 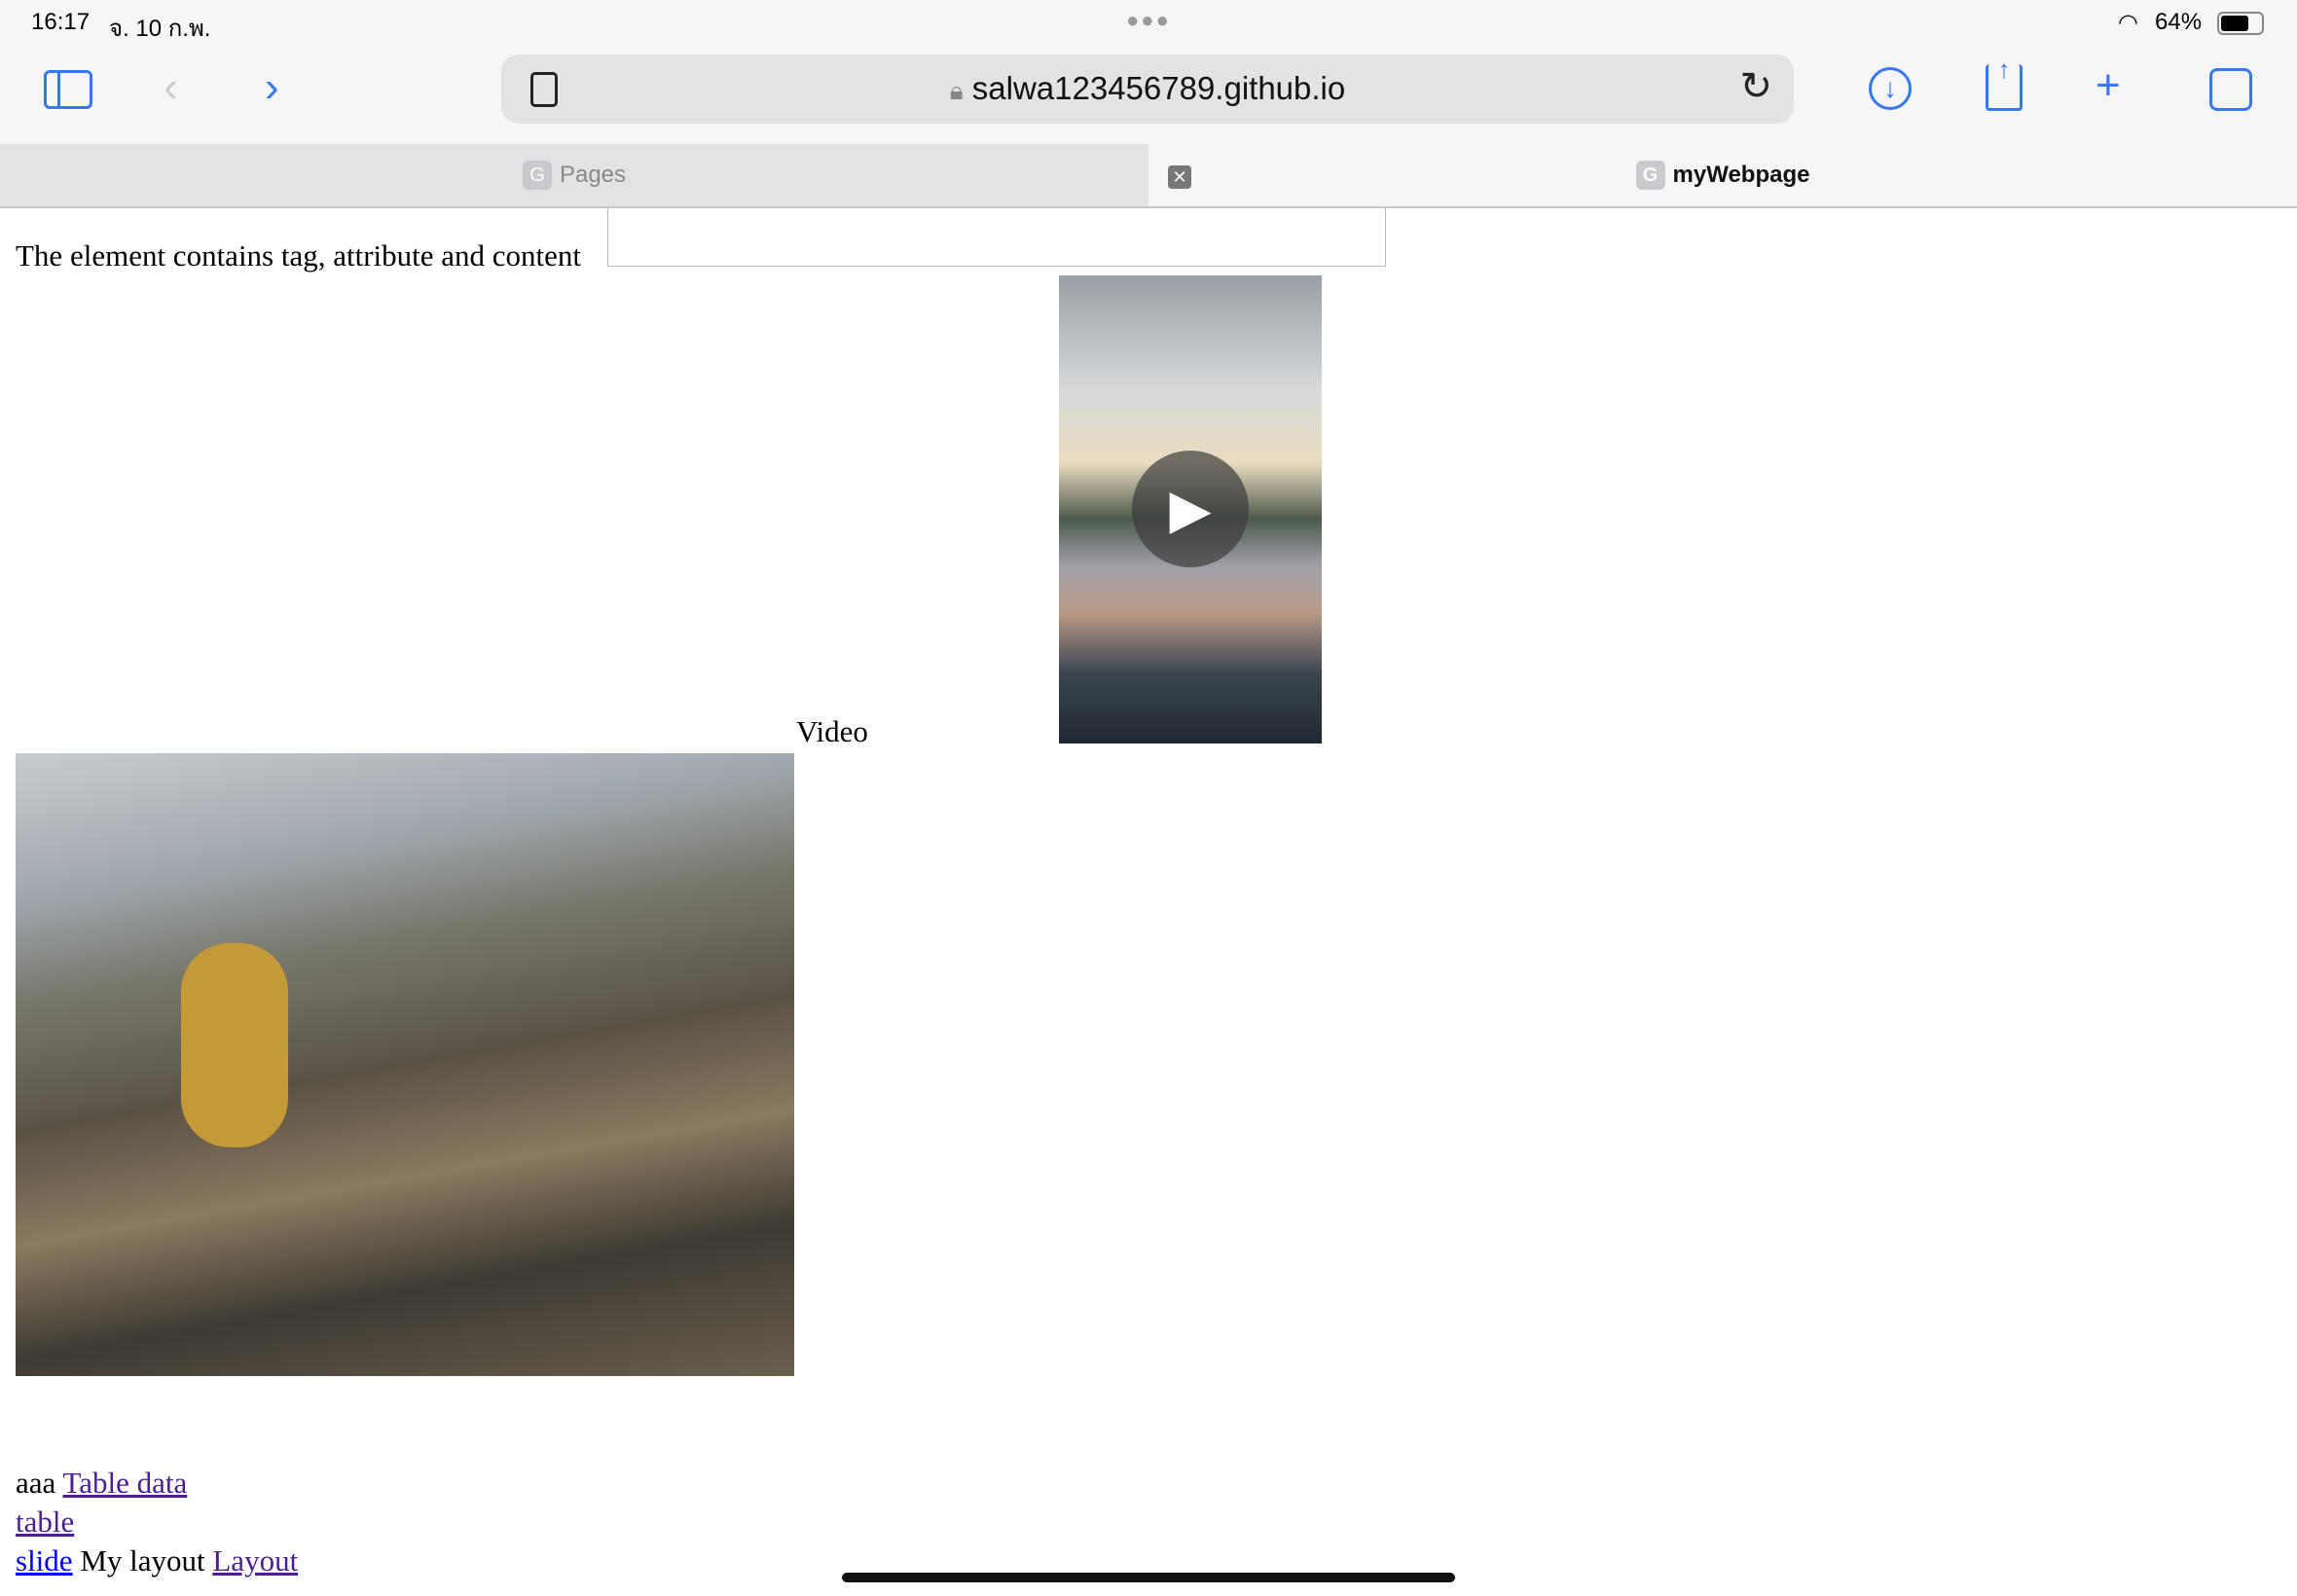 What do you see at coordinates (1158, 88) in the screenshot?
I see `url-text: salwa123456789.github.io` at bounding box center [1158, 88].